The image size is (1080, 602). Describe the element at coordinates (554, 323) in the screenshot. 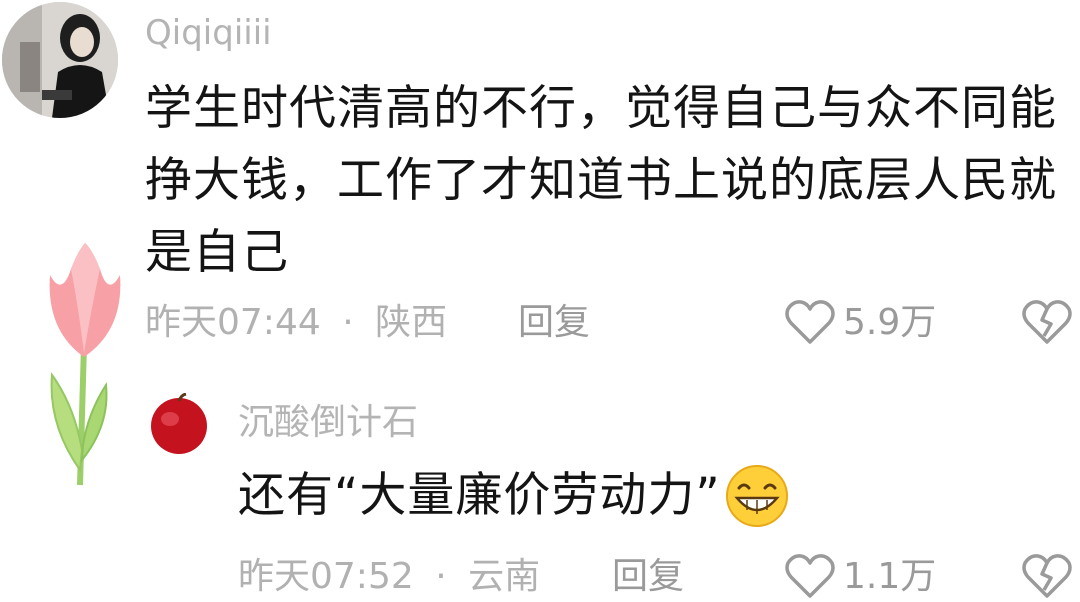

I see `comment-reply-button: 回复` at that location.